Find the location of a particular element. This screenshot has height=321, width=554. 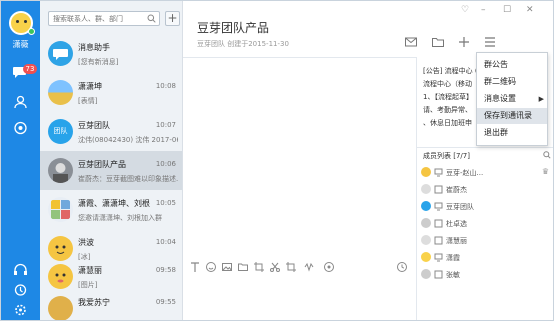

conversation-item: 消息助手 [您有新消息] is located at coordinates (111, 53).